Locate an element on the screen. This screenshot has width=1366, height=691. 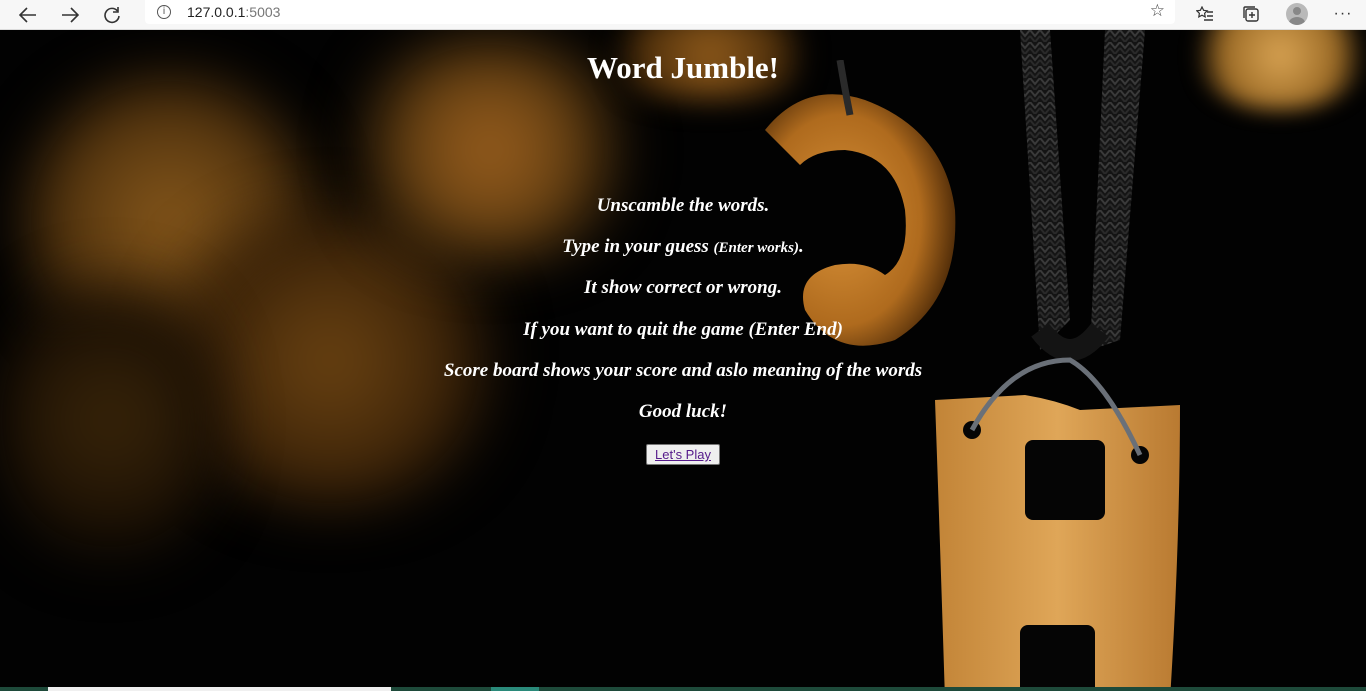
instruction-unscramble: Unscamble the words. is located at coordinates (683, 205).